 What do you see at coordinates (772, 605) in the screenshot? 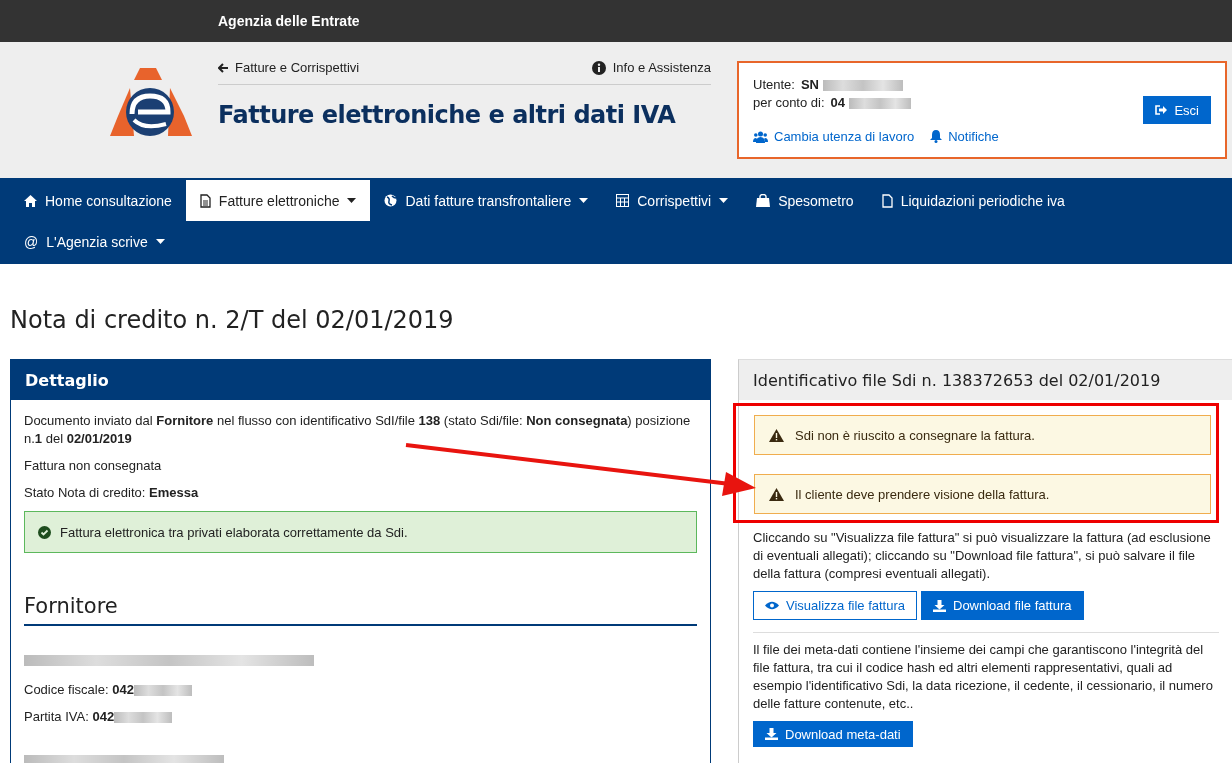
I see `eye-icon` at bounding box center [772, 605].